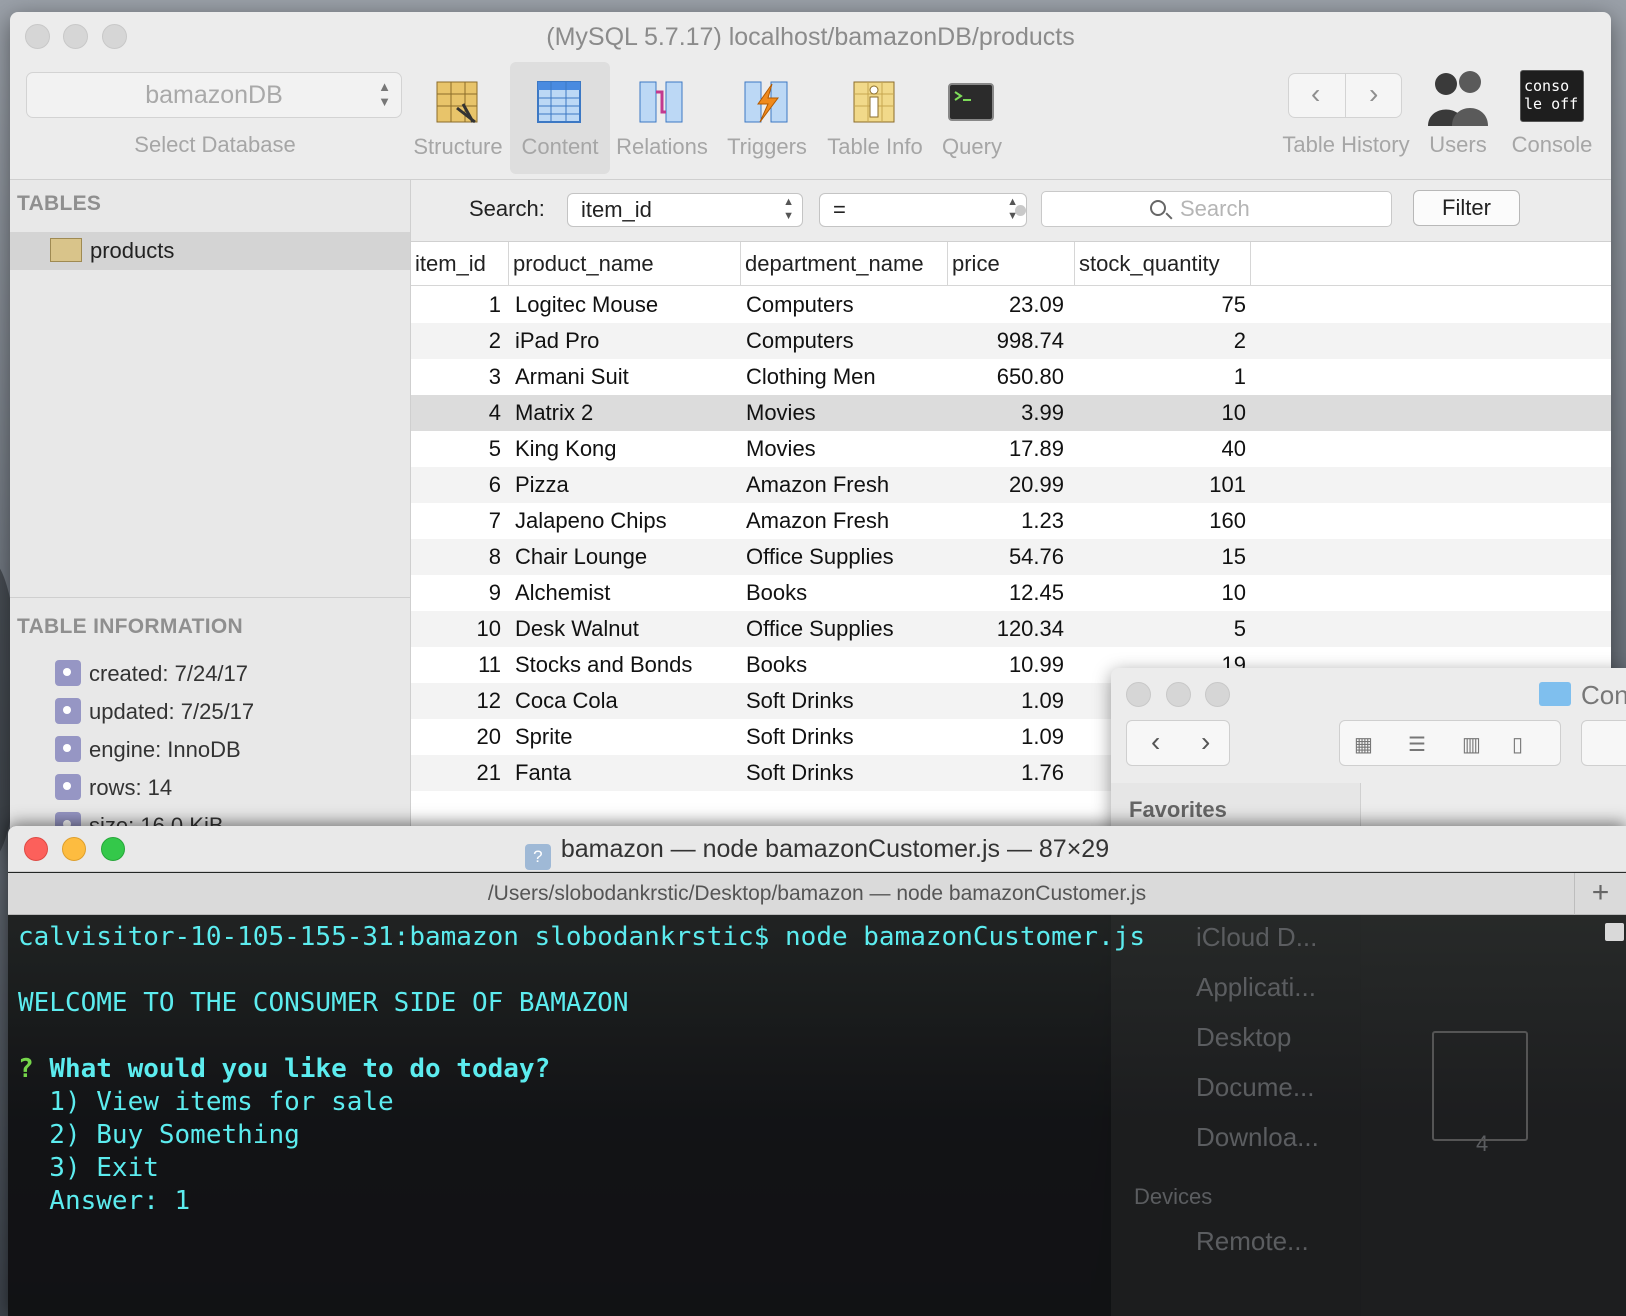 This screenshot has height=1316, width=1626. I want to click on toolbar-structure-button: Structure, so click(458, 118).